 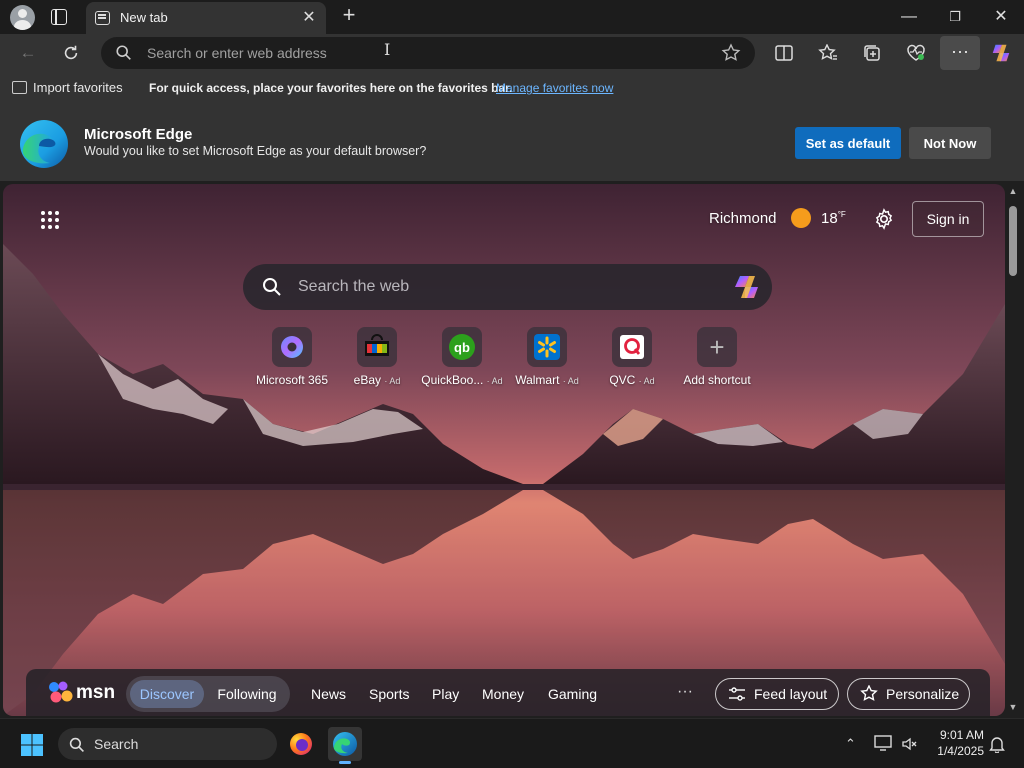 I want to click on collections-icon, so click(x=872, y=53).